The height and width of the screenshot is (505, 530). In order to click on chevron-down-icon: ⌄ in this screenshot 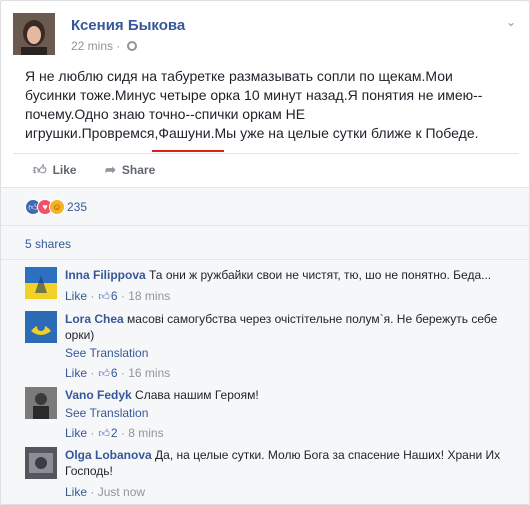, I will do `click(511, 23)`.